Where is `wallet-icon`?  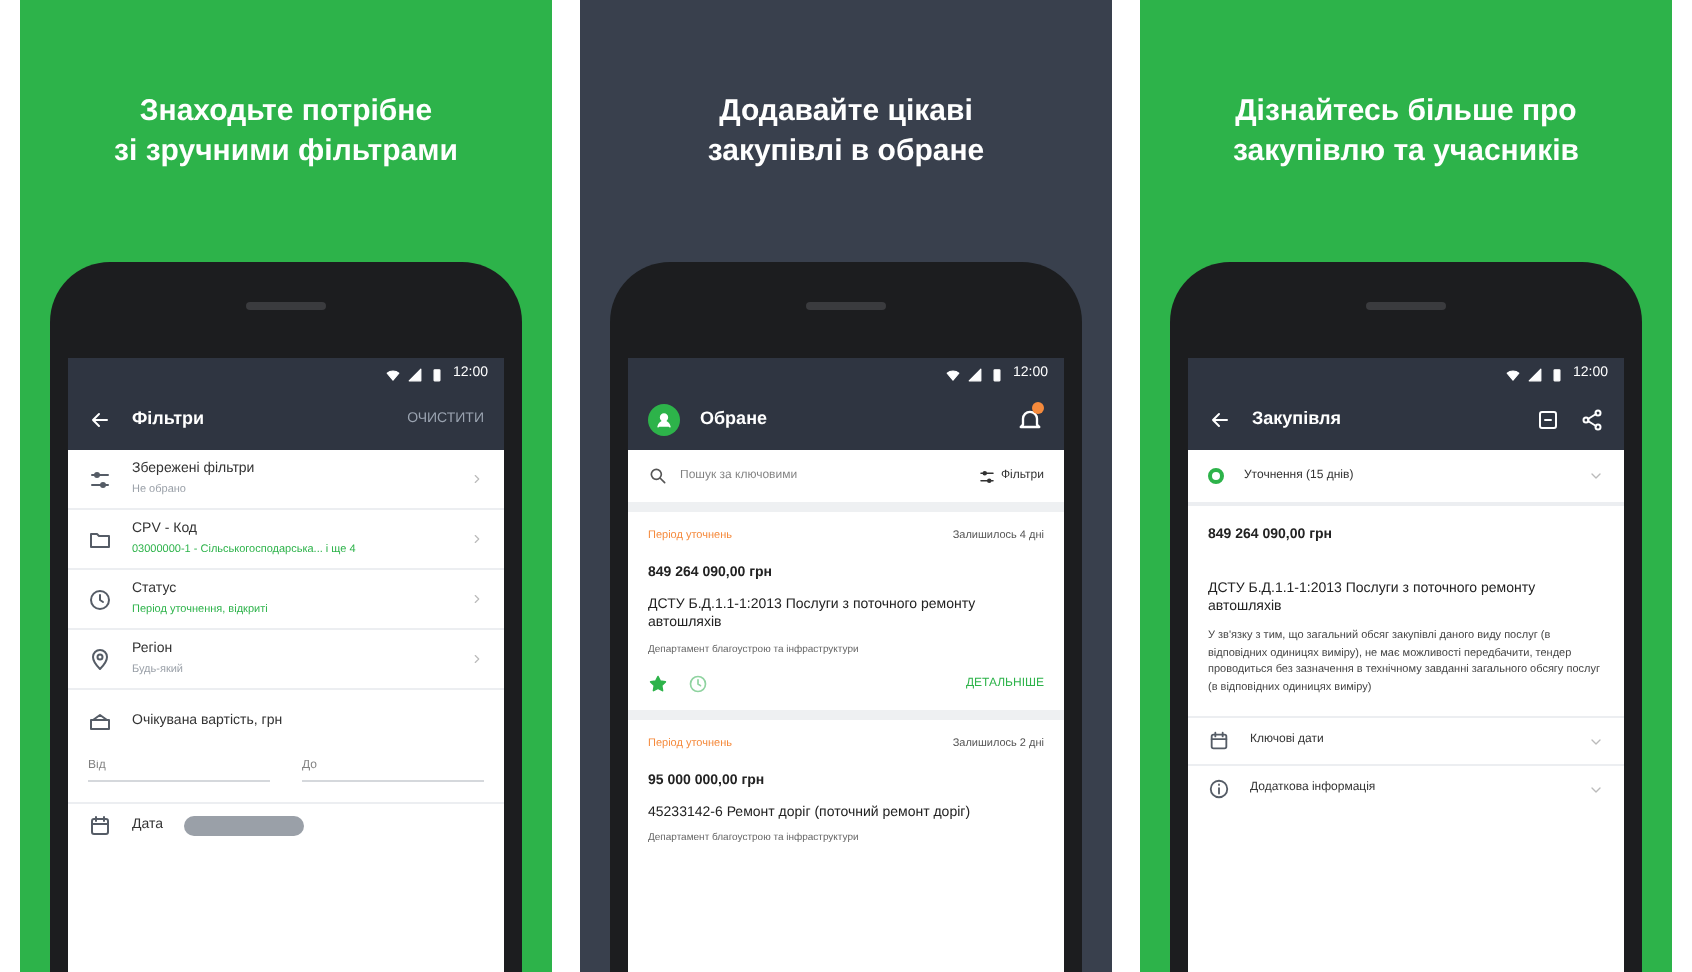
wallet-icon is located at coordinates (100, 722).